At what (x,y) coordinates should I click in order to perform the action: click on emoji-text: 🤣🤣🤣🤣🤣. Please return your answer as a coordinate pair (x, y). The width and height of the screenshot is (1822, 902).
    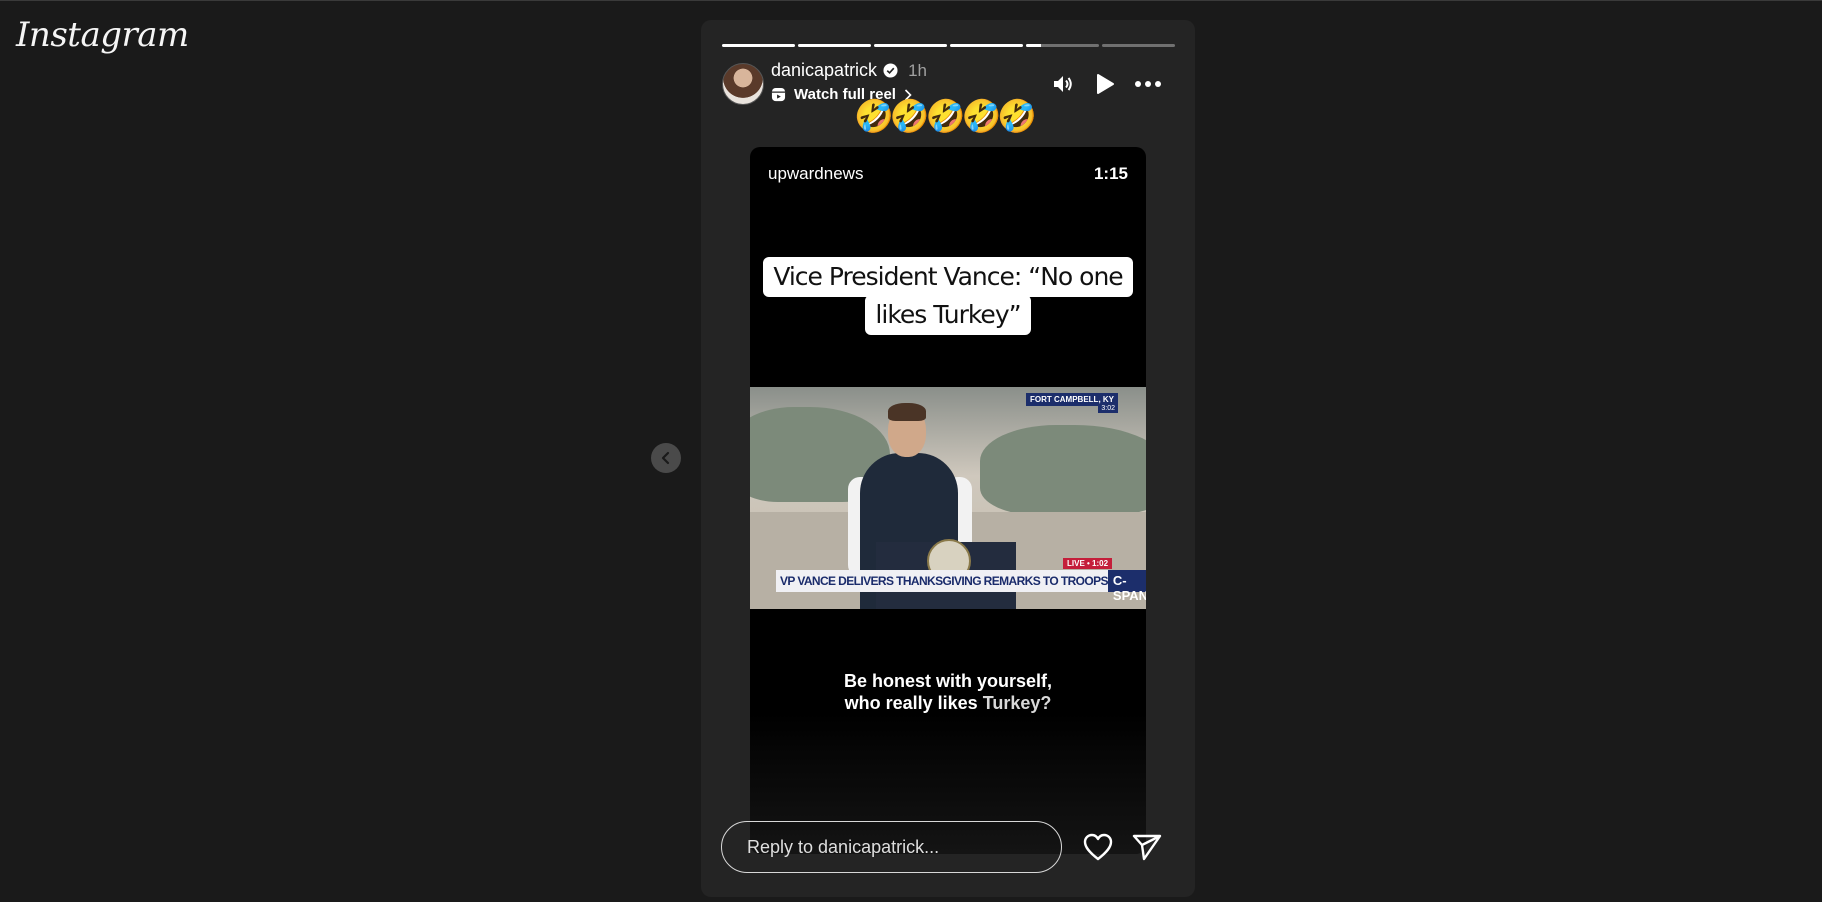
    Looking at the image, I should click on (945, 116).